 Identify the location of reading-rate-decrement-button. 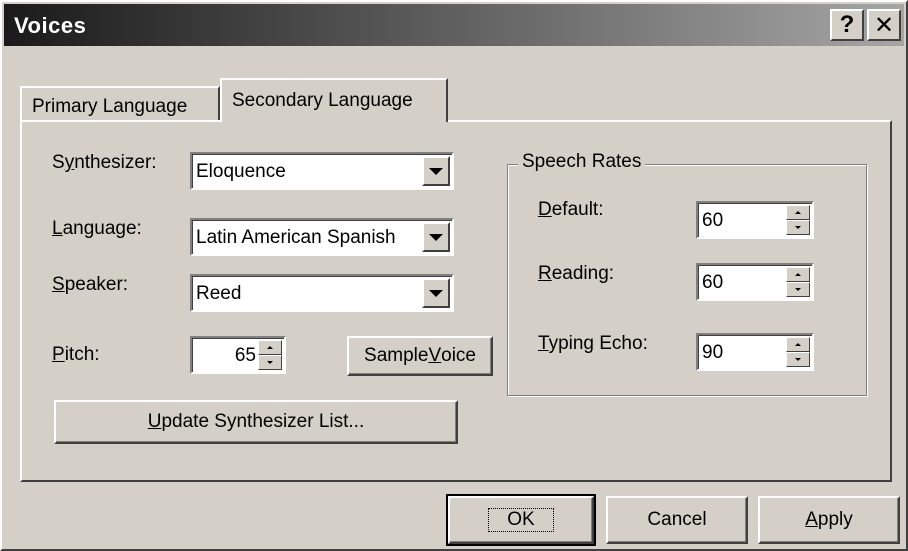
(798, 289).